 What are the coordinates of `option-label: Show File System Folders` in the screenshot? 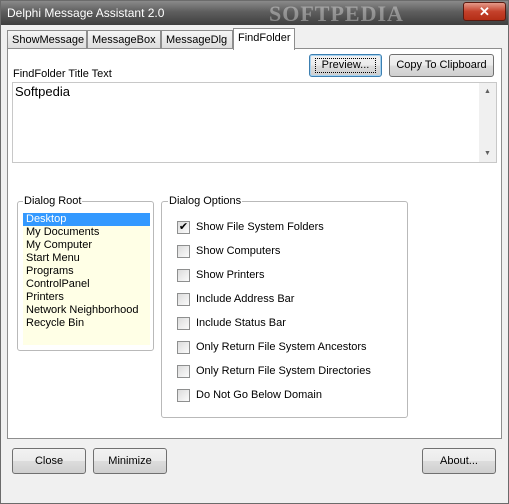 It's located at (260, 227).